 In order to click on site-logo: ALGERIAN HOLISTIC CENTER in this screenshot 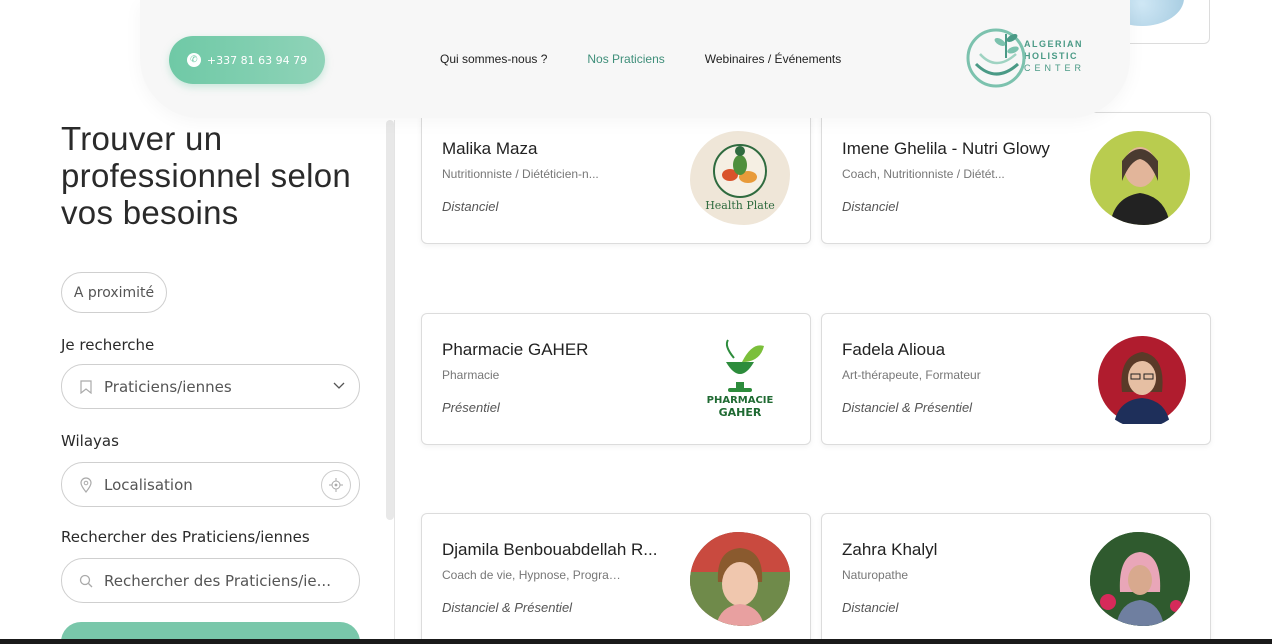, I will do `click(1031, 57)`.